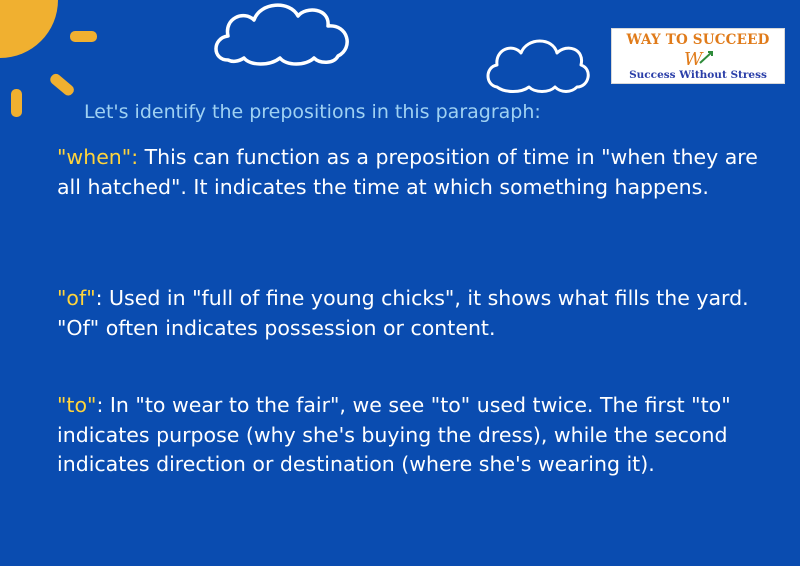  I want to click on logo-tagline: Success Without Stress, so click(698, 75).